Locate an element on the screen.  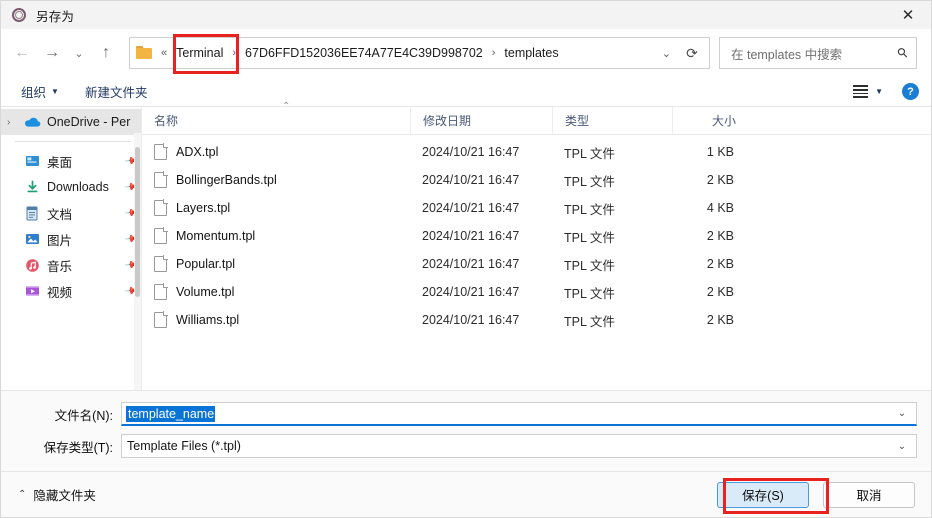
save-button: 保存(S) is located at coordinates (763, 494).